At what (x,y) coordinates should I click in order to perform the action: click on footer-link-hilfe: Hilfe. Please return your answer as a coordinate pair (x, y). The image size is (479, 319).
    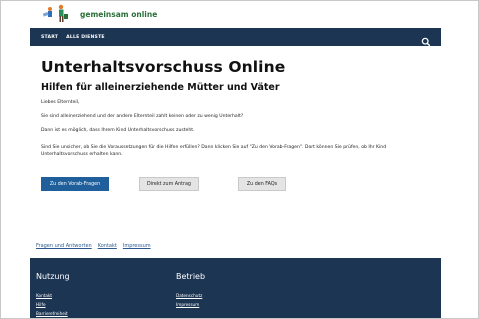
    Looking at the image, I should click on (41, 304).